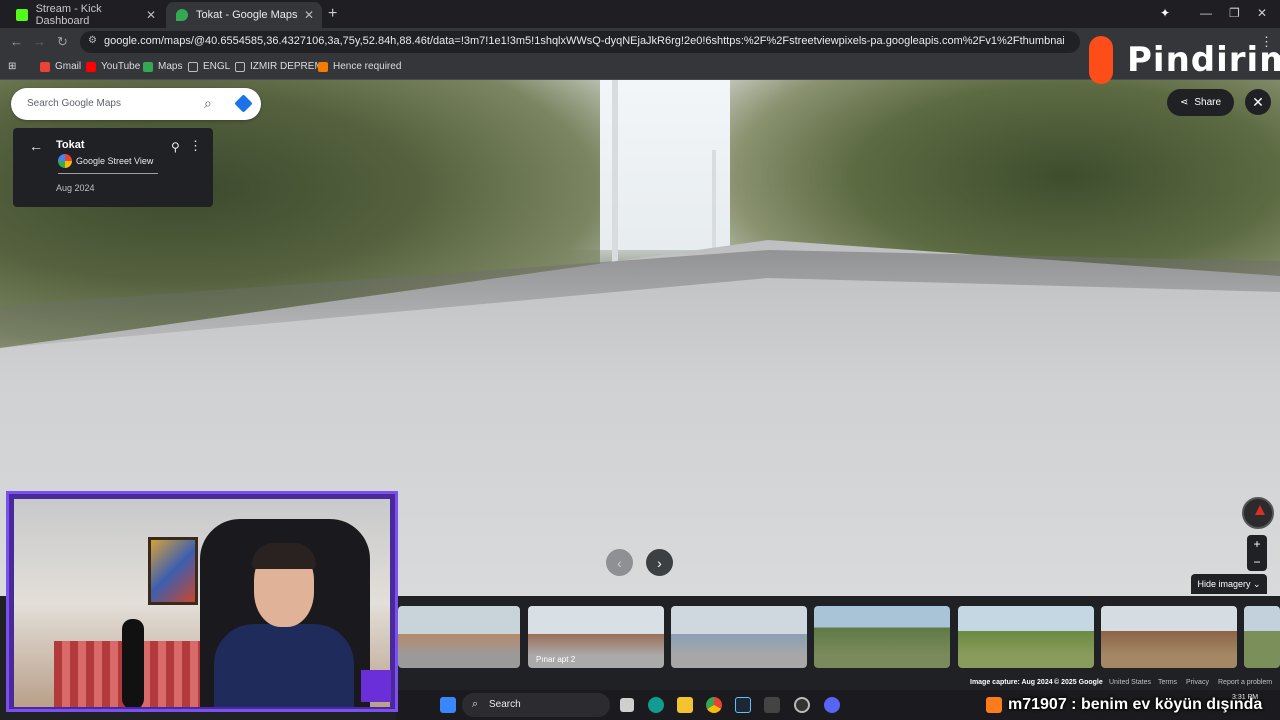  I want to click on windows-start-icon, so click(448, 705).